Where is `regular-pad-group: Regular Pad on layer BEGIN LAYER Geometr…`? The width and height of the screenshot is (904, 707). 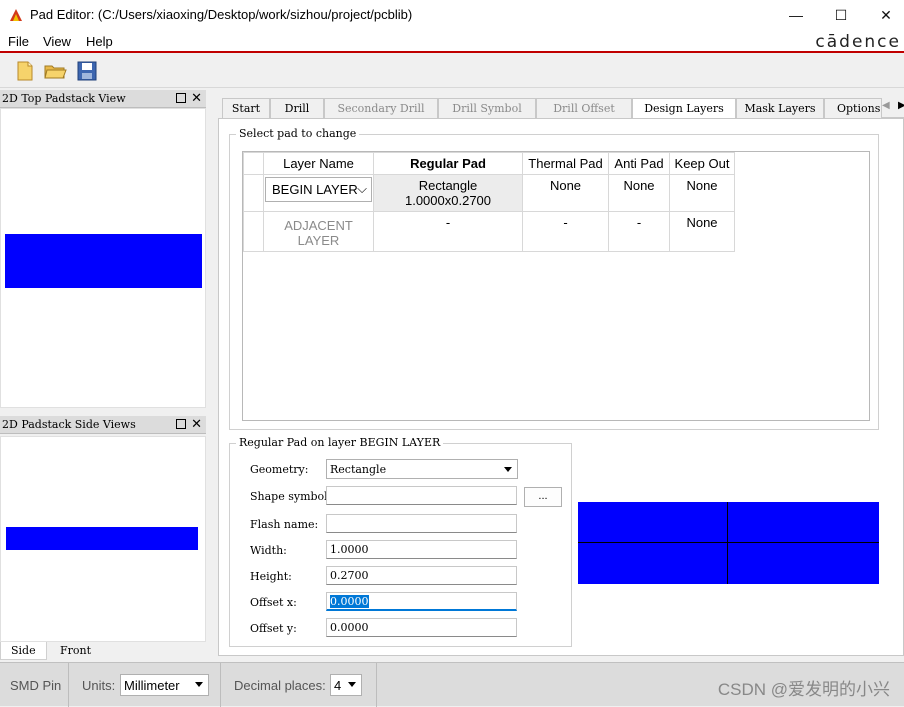
regular-pad-group: Regular Pad on layer BEGIN LAYER Geometr… is located at coordinates (400, 541).